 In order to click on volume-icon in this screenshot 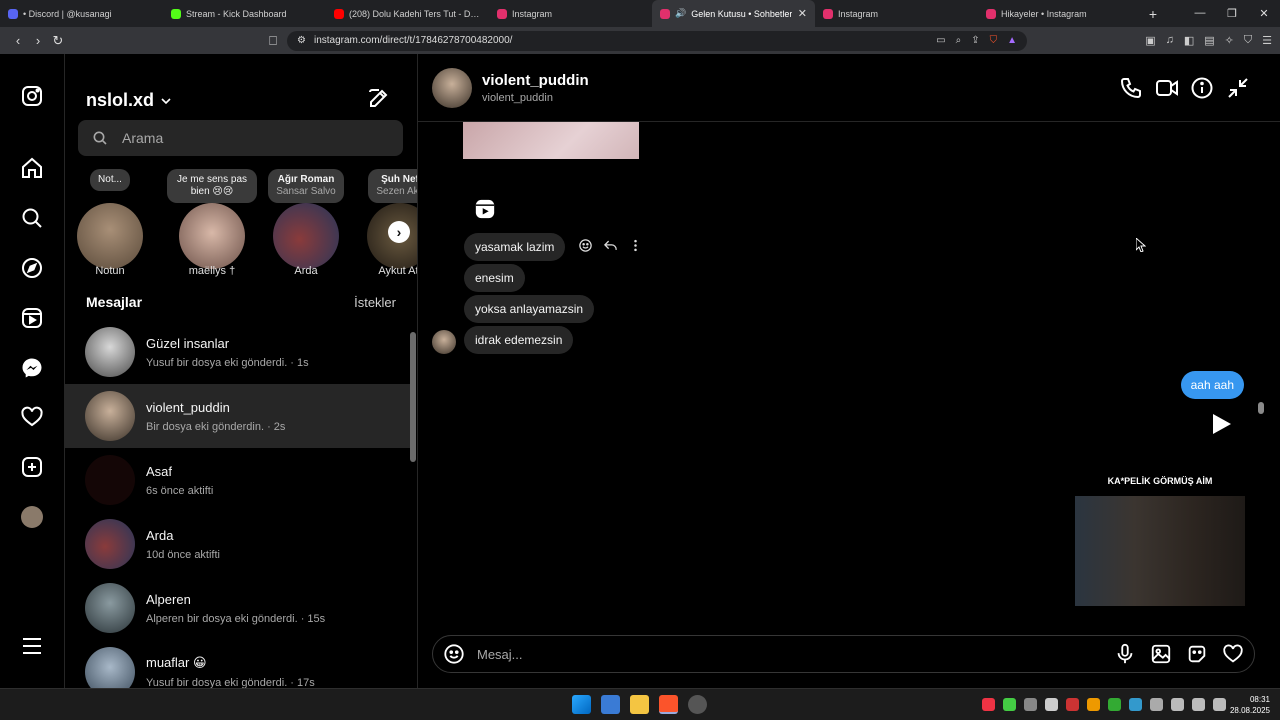, I will do `click(1198, 704)`.